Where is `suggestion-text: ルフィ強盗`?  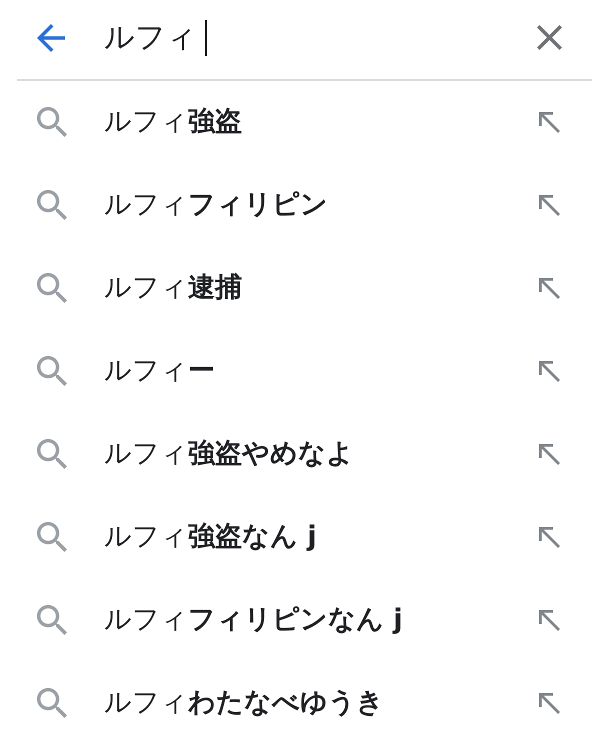
suggestion-text: ルフィ強盗 is located at coordinates (321, 122).